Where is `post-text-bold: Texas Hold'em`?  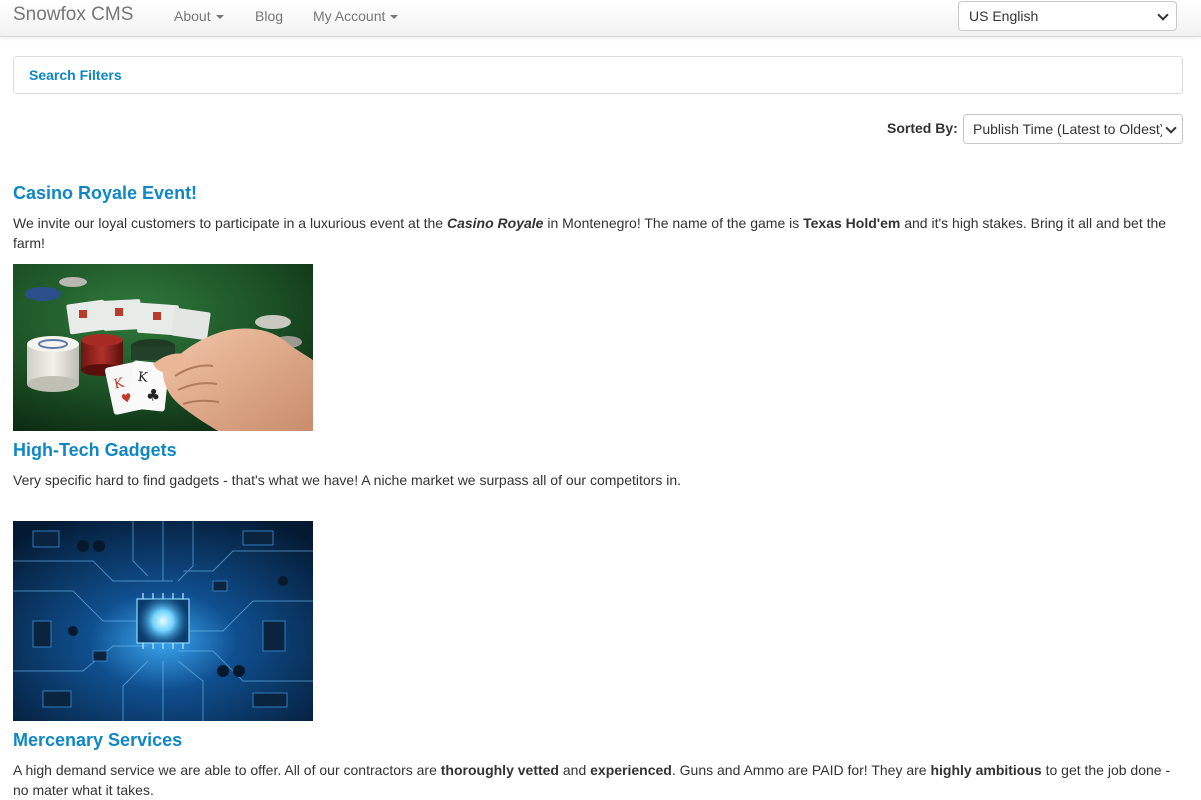 post-text-bold: Texas Hold'em is located at coordinates (852, 223).